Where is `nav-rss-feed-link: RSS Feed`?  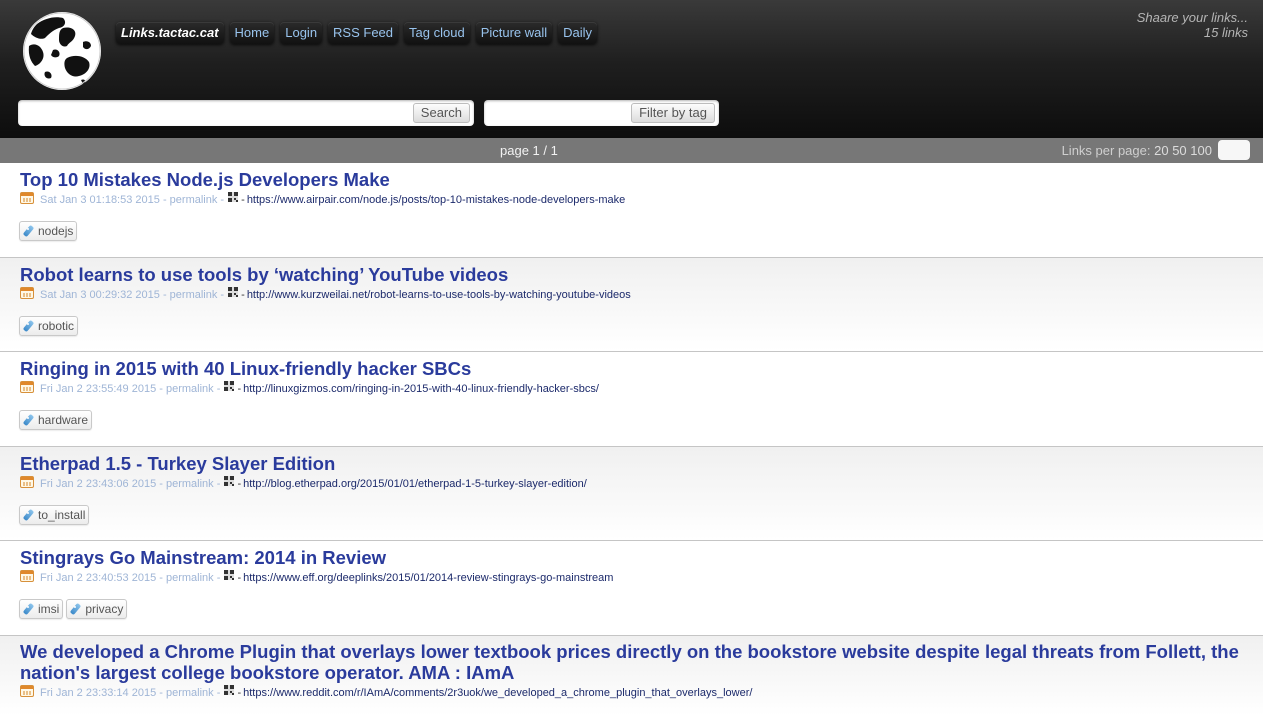 nav-rss-feed-link: RSS Feed is located at coordinates (363, 33).